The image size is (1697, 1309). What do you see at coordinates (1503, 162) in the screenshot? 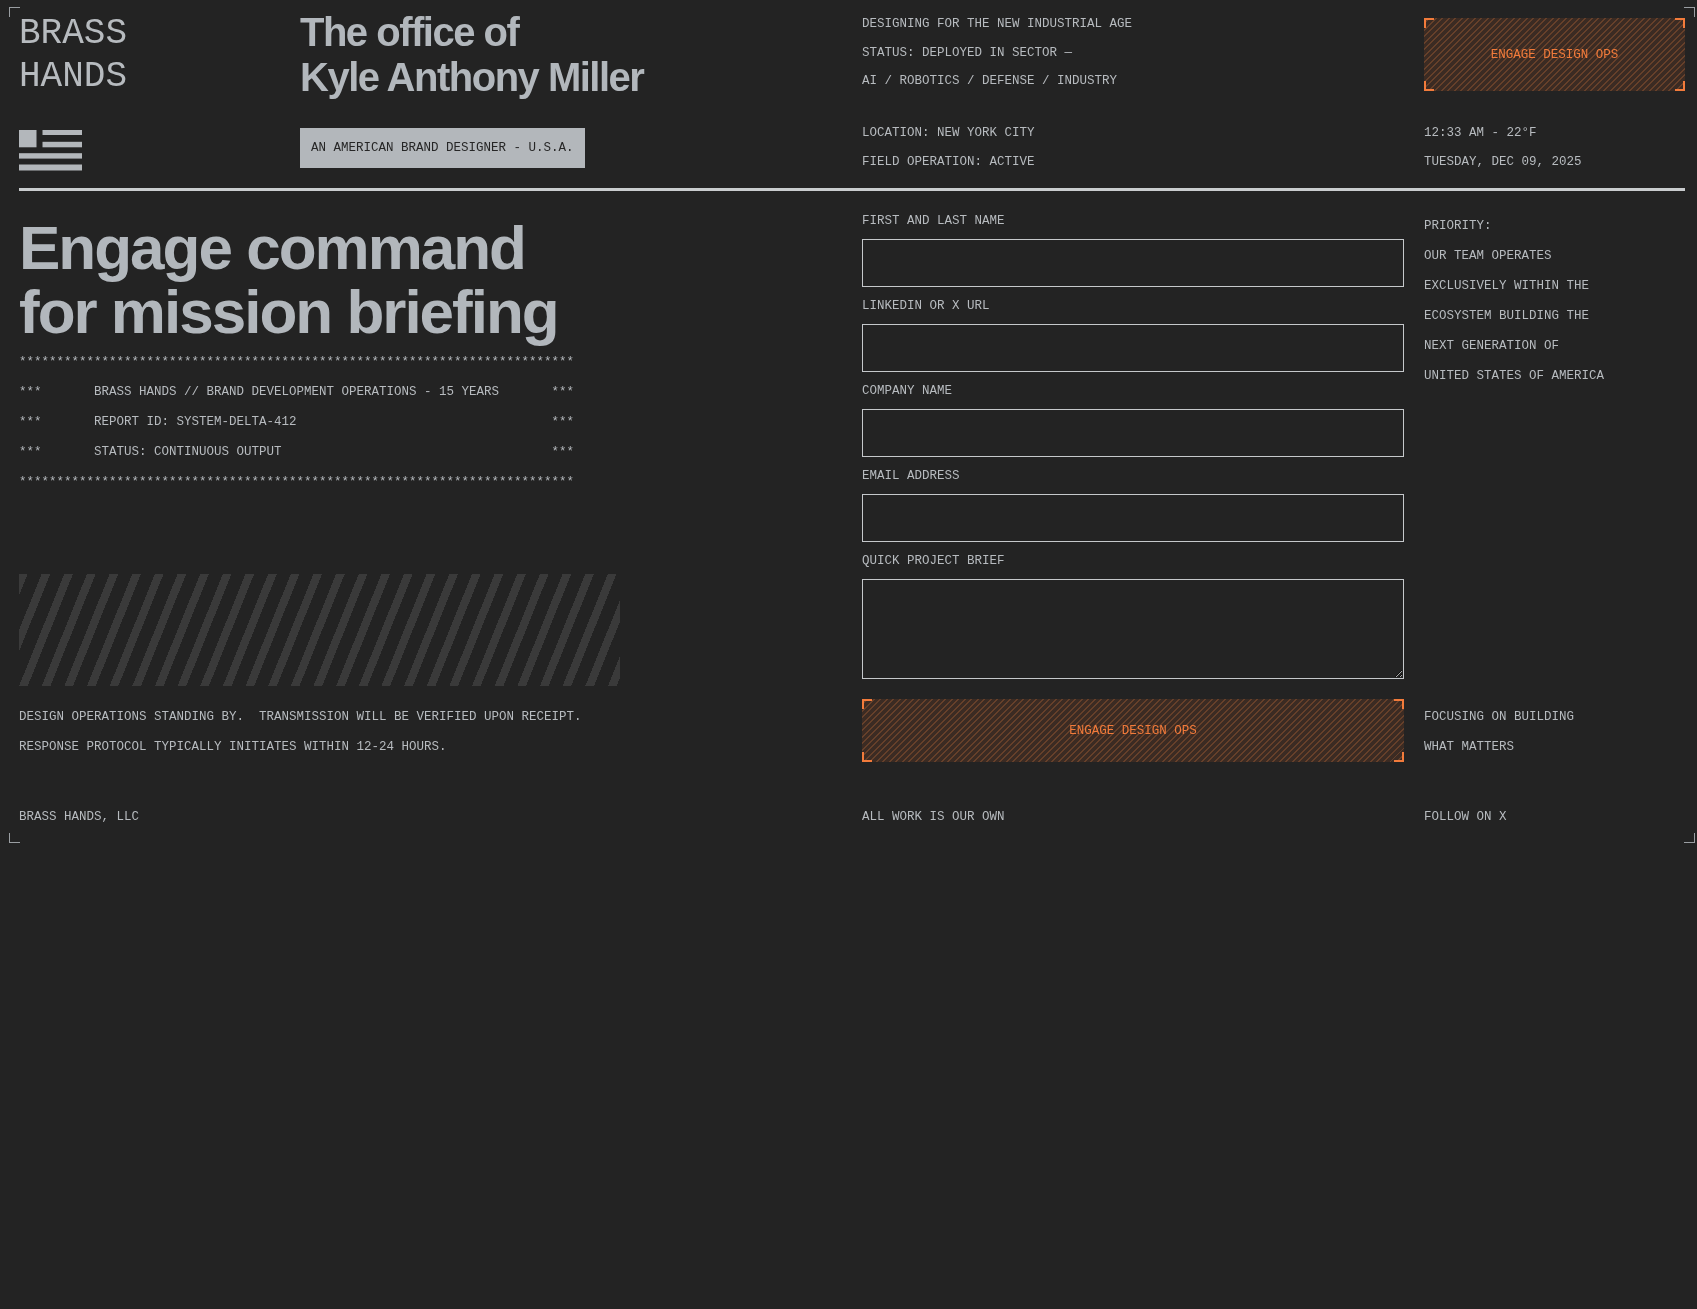
I see `date-text: TUESDAY, DEC 09, 2025` at bounding box center [1503, 162].